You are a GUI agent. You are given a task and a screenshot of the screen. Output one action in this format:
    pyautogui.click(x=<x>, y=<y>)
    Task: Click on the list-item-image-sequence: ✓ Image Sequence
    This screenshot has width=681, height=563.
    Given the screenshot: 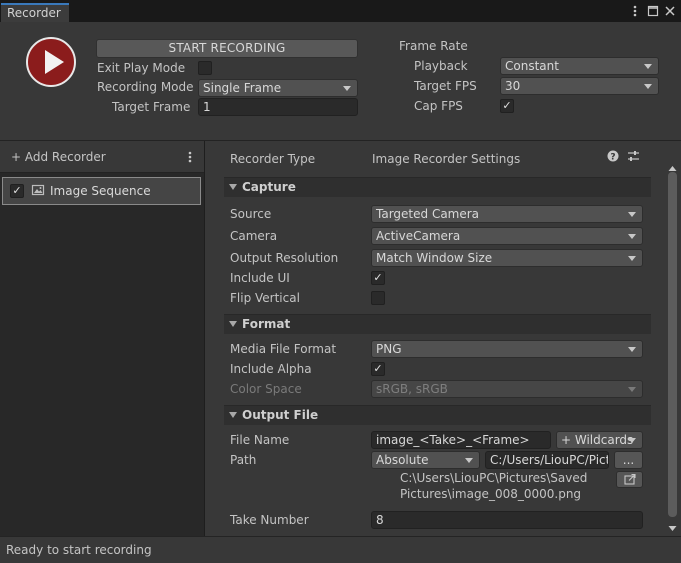 What is the action you would take?
    pyautogui.click(x=101, y=191)
    